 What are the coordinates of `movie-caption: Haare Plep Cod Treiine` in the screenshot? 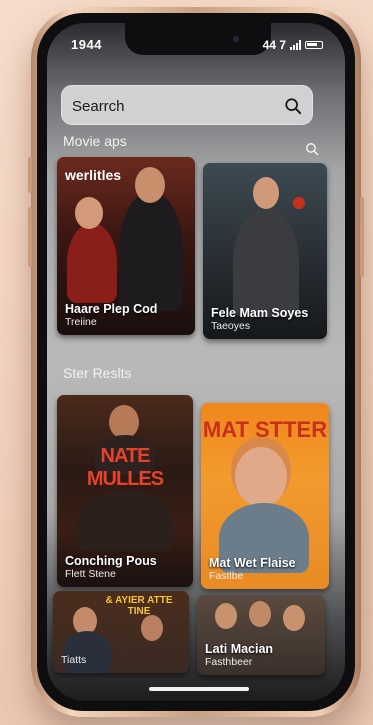 It's located at (127, 315).